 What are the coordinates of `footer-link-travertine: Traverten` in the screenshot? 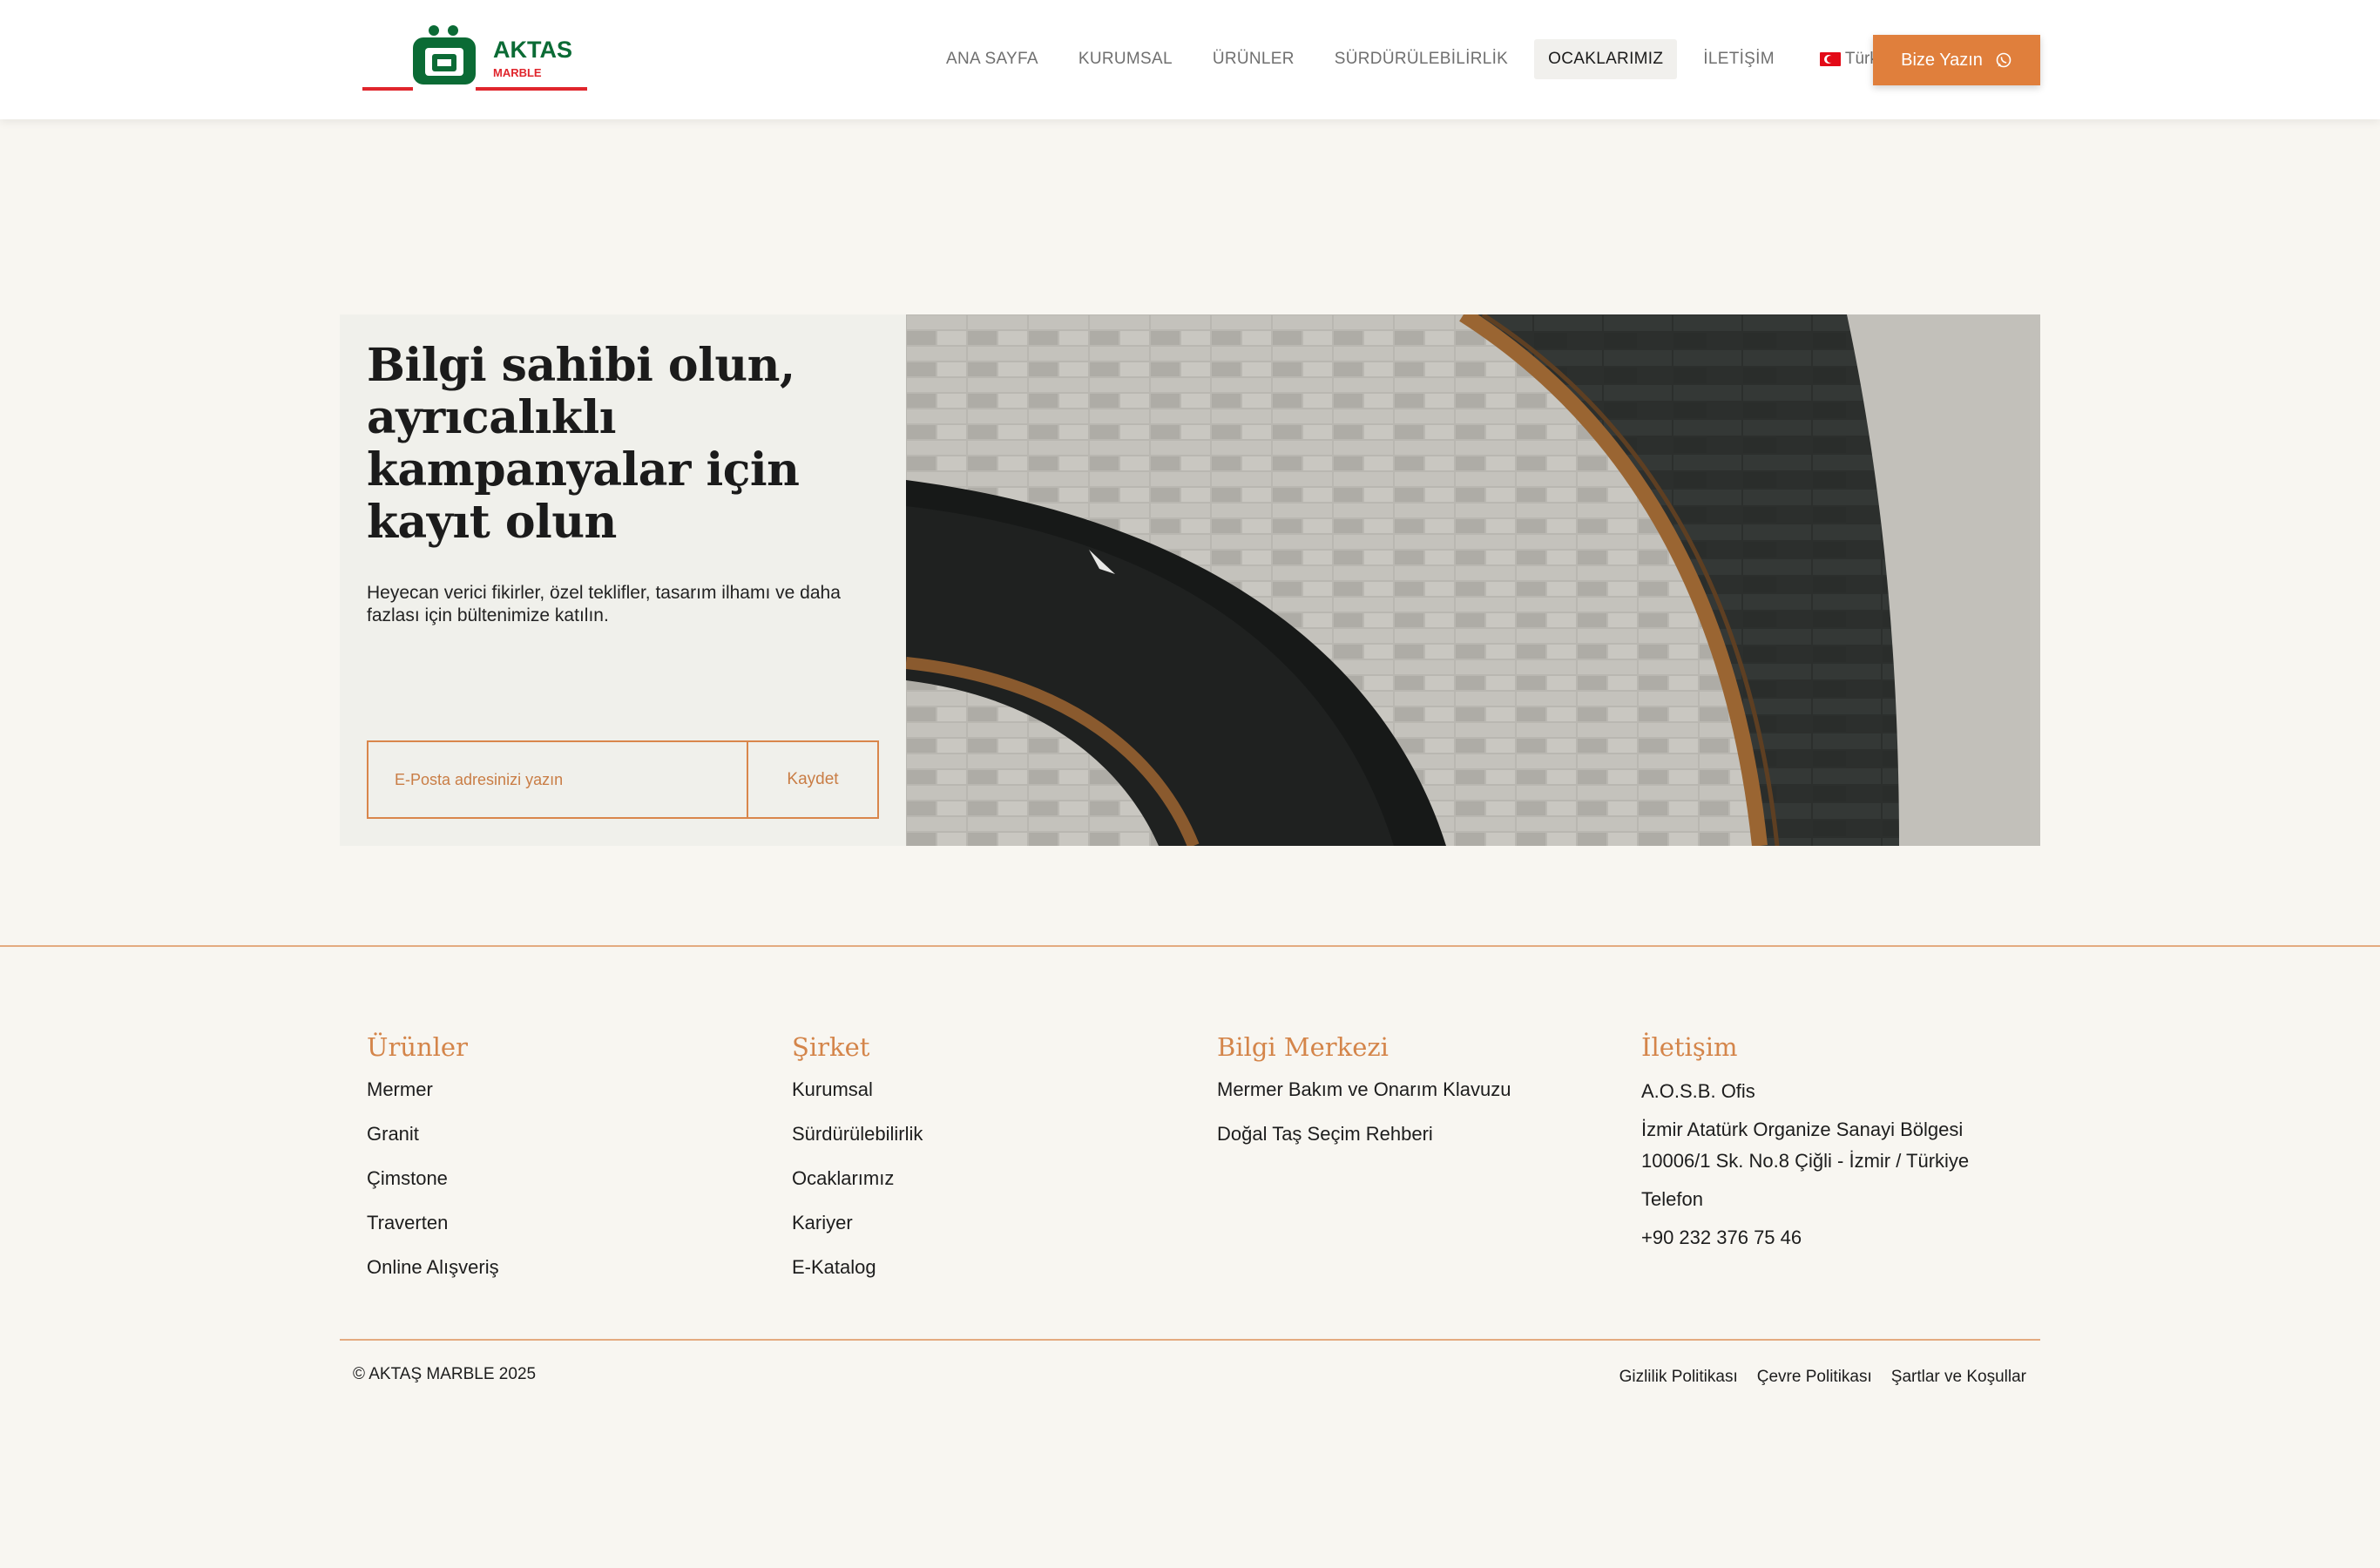 It's located at (433, 1231).